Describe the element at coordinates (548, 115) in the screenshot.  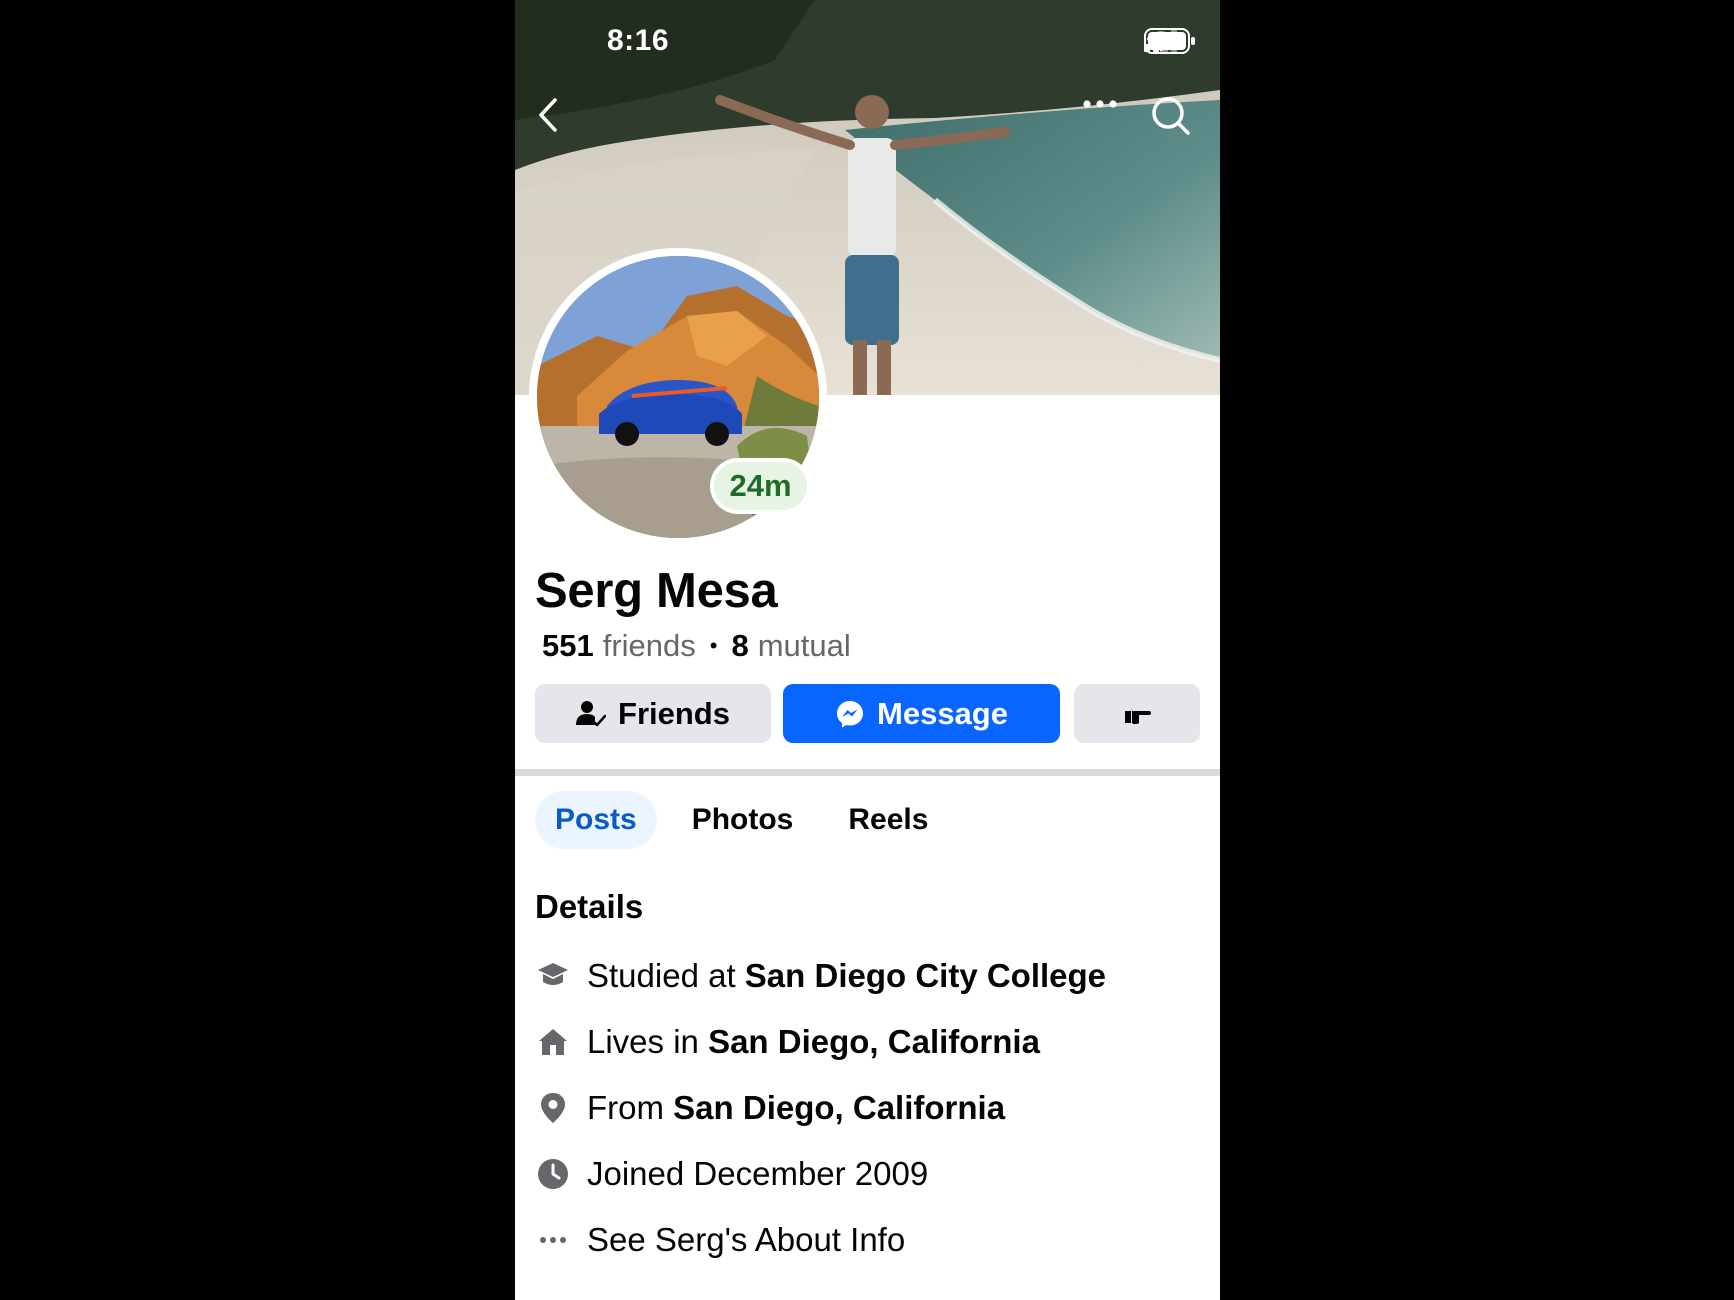
I see `chevron-left-icon` at that location.